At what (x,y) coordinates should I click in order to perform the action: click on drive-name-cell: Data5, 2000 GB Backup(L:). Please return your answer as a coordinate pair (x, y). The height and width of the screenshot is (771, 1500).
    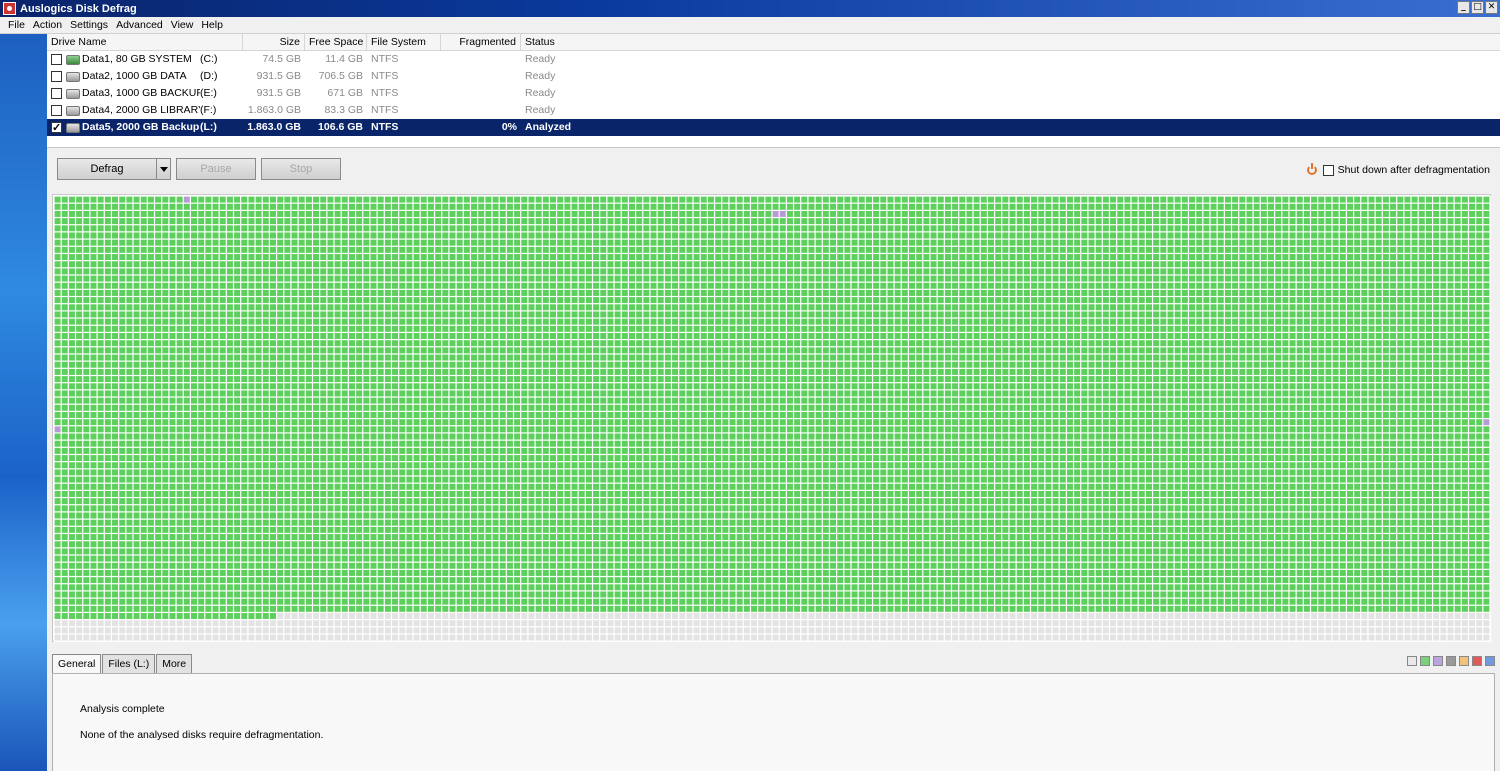
    Looking at the image, I should click on (145, 127).